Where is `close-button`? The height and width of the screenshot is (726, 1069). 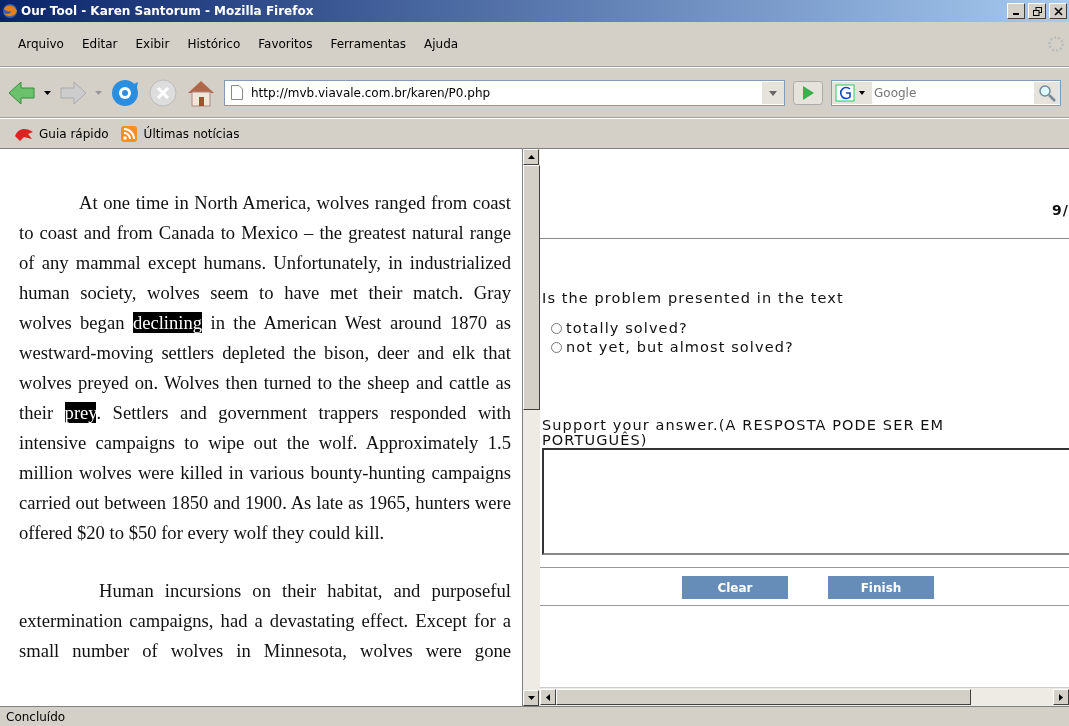
close-button is located at coordinates (1058, 11).